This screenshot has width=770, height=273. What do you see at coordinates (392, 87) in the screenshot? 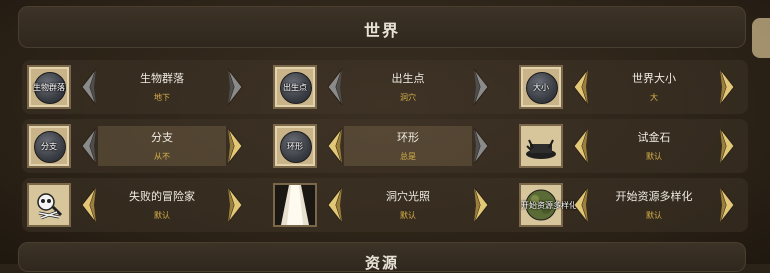
I see `setting-cell: 出生点 出生点 洞穴` at bounding box center [392, 87].